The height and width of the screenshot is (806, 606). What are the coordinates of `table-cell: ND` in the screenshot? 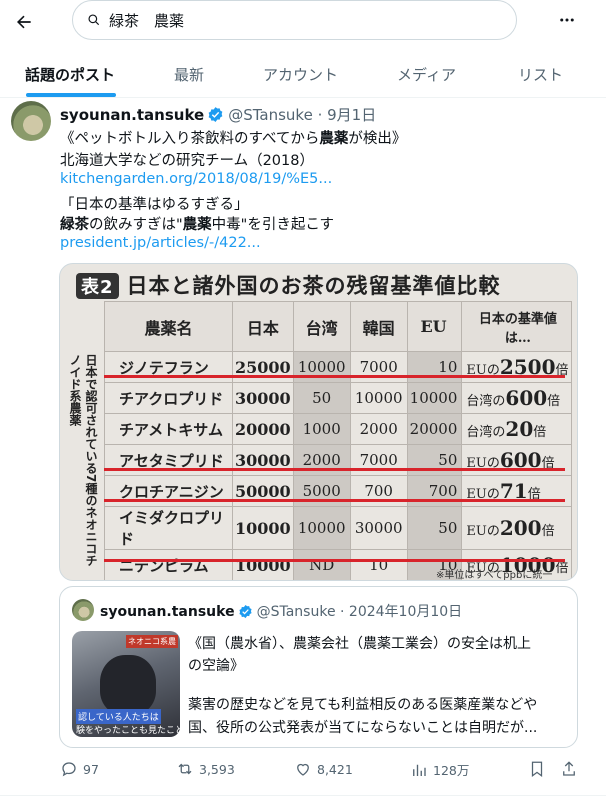 It's located at (321, 564).